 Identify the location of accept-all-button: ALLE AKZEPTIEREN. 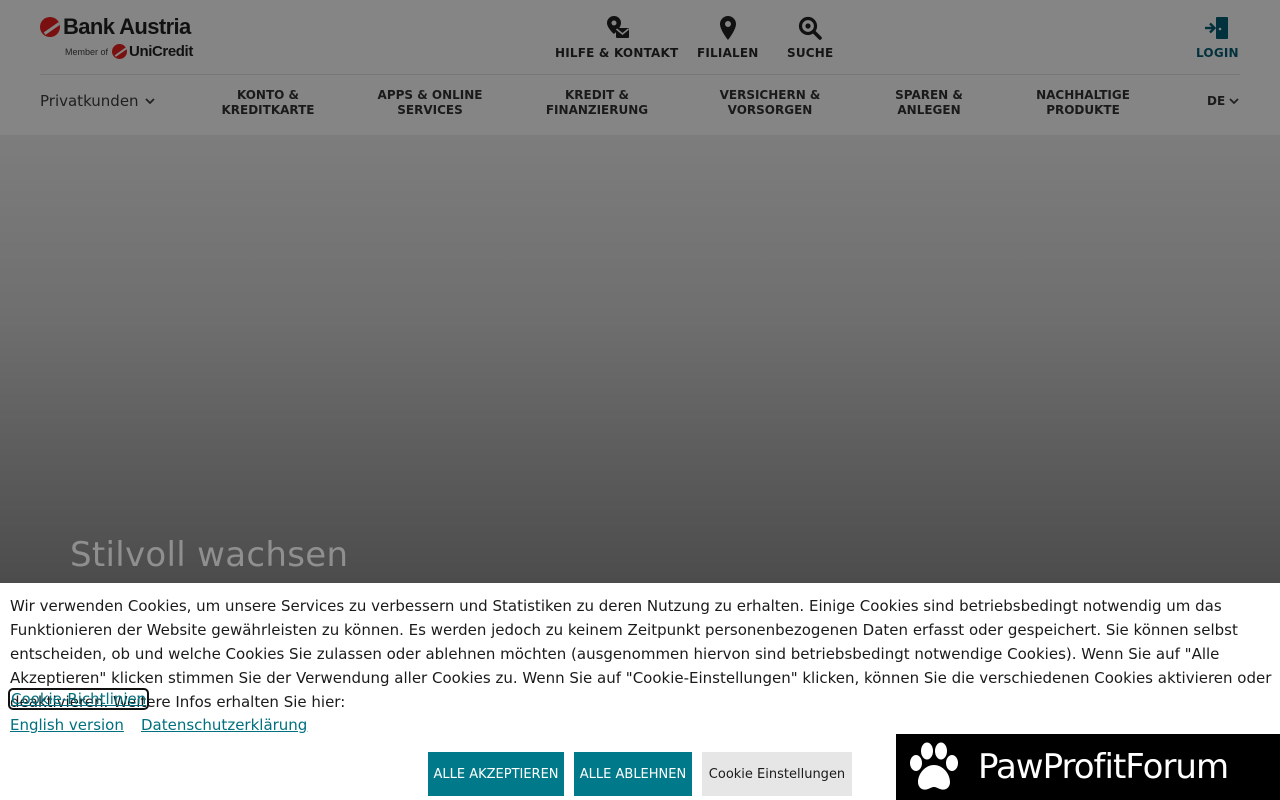
(496, 774).